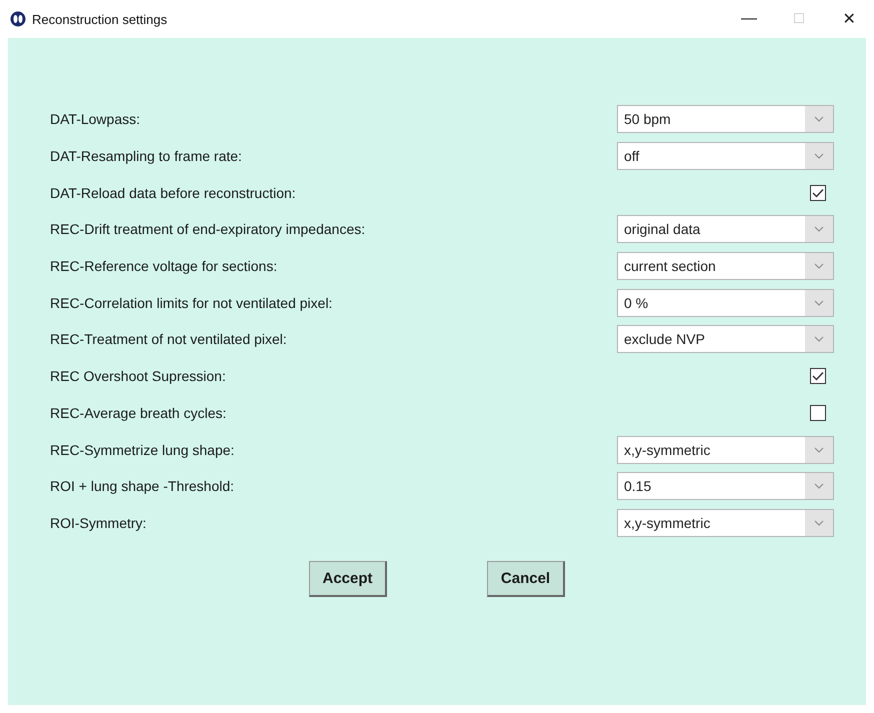  I want to click on window-title: Reconstruction settings, so click(100, 19).